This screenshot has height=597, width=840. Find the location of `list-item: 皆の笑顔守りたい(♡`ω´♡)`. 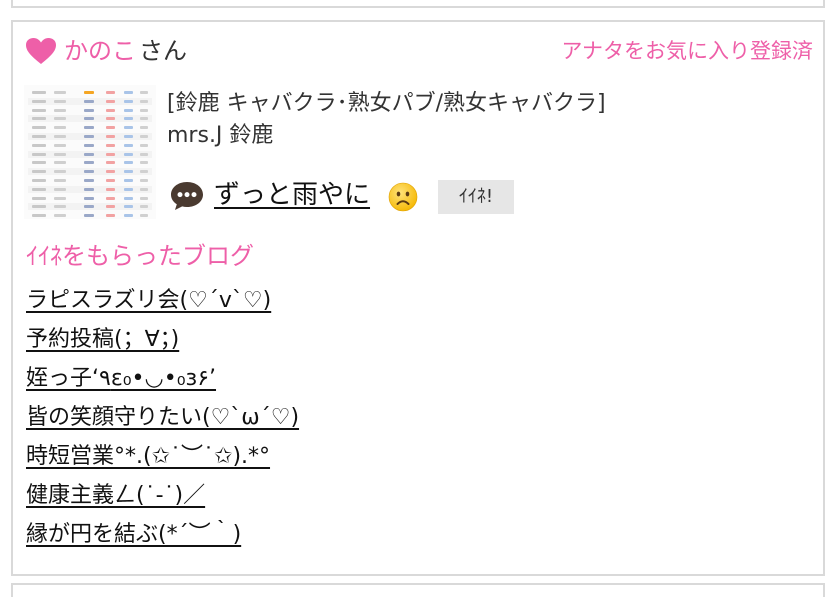

list-item: 皆の笑顔守りたい(♡`ω´♡) is located at coordinates (162, 420).